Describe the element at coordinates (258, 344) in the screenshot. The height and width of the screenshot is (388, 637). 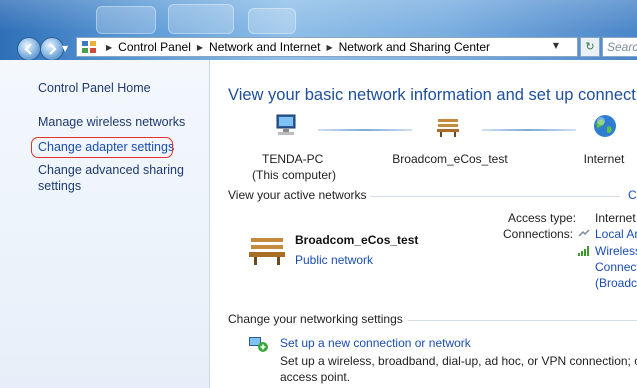
I see `new-connection-icon` at that location.